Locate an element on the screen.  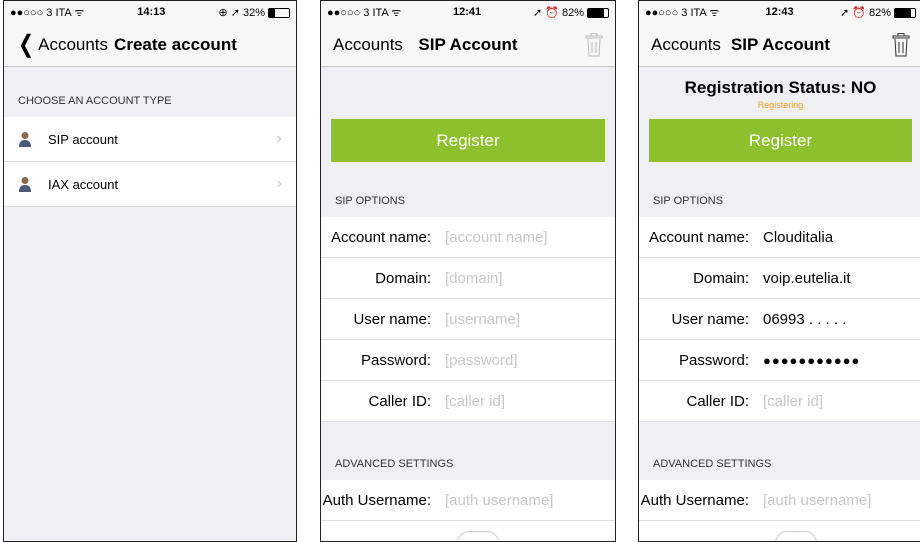
status-bar: ●●○○○ 3 ITA ᯤ 12:41 ➚ ⏰ 82% is located at coordinates (468, 12).